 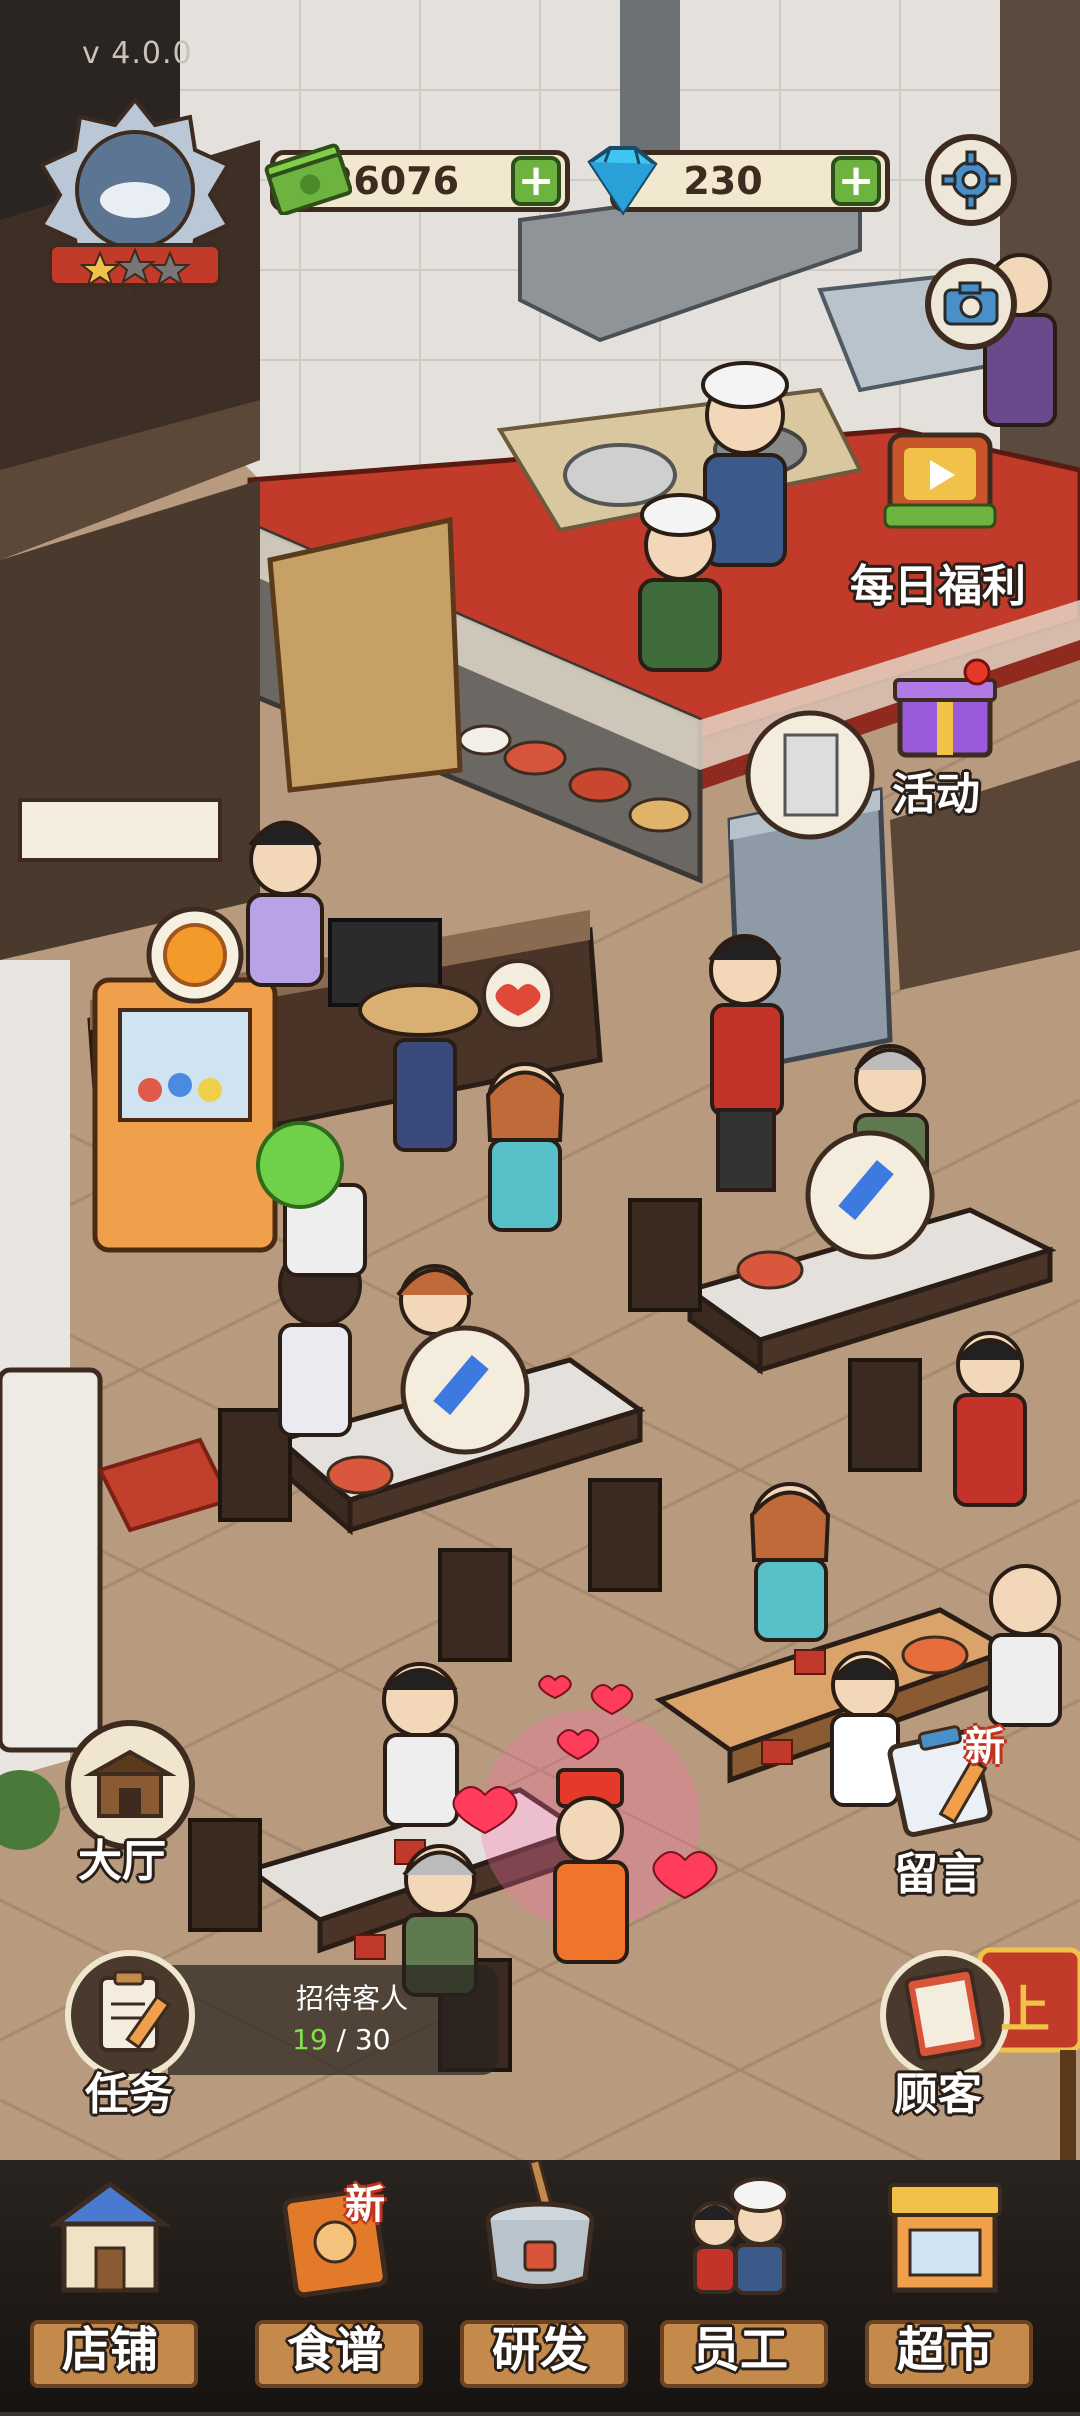 I want to click on nav-shop-label: 店铺, so click(x=109, y=2350).